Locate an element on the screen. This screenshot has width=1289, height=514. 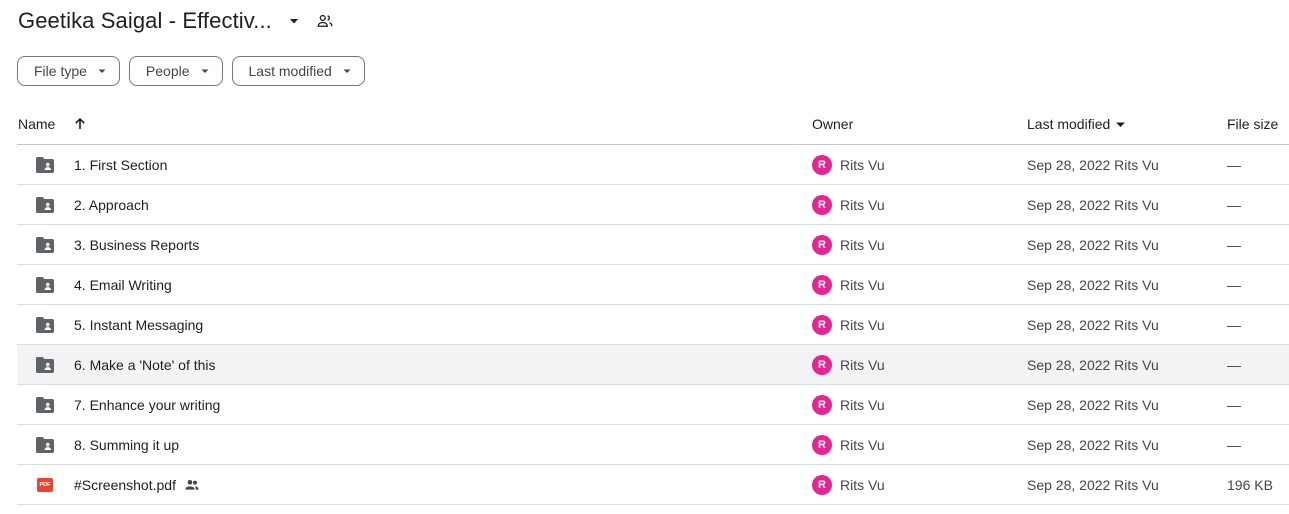
file-name-cell: 3. Business Reports is located at coordinates (136, 244).